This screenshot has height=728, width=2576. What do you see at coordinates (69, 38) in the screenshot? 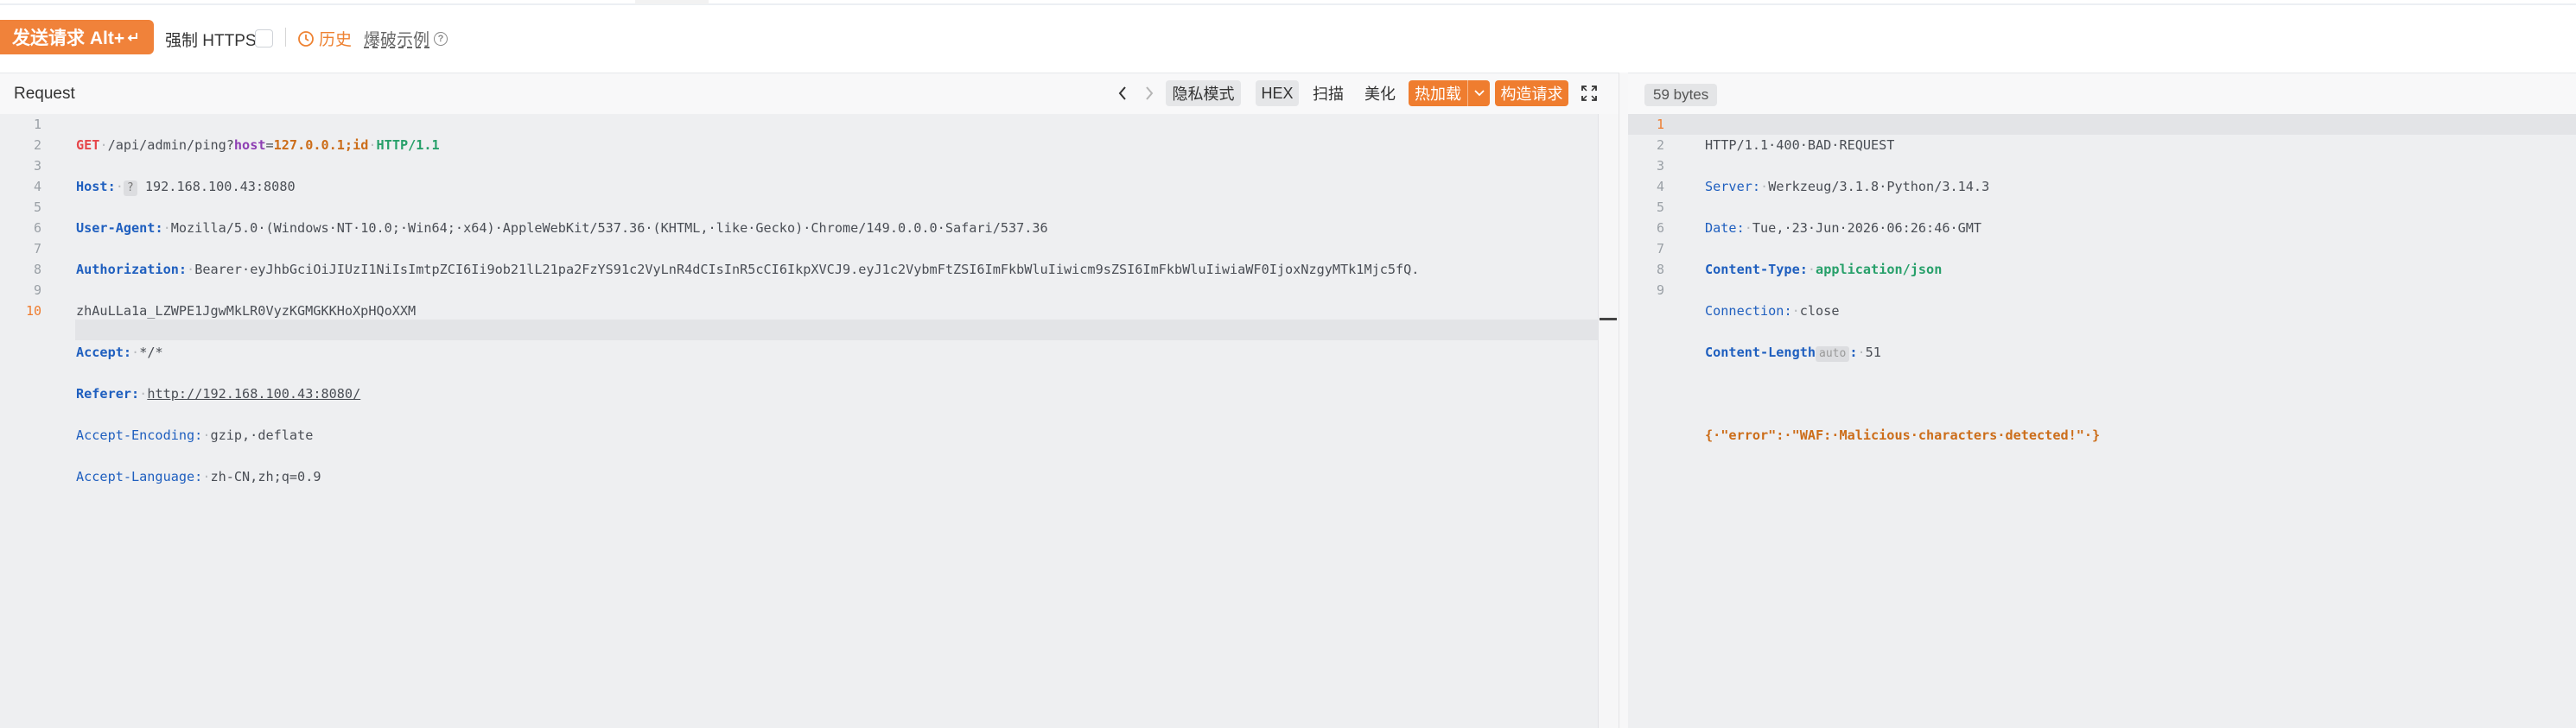
I see `send-request-label: 发送请求 Alt+` at bounding box center [69, 38].